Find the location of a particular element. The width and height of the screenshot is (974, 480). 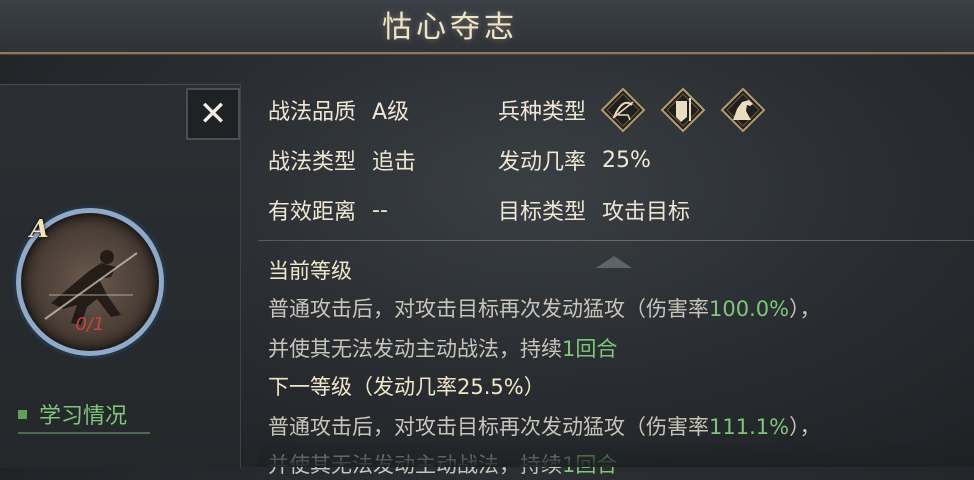

rate-label: 发动几率 is located at coordinates (542, 162).